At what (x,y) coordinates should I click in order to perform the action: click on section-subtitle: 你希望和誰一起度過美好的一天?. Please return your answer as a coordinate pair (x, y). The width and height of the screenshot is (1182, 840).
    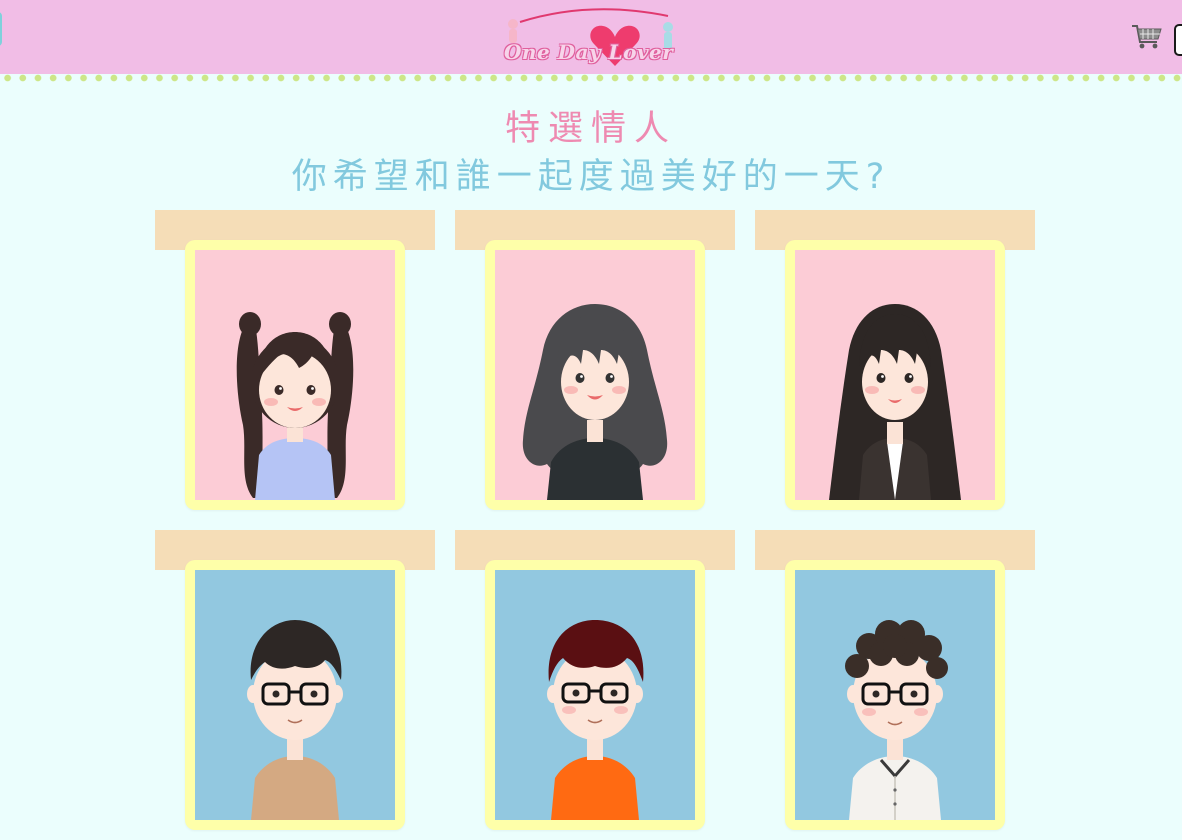
    Looking at the image, I should click on (591, 177).